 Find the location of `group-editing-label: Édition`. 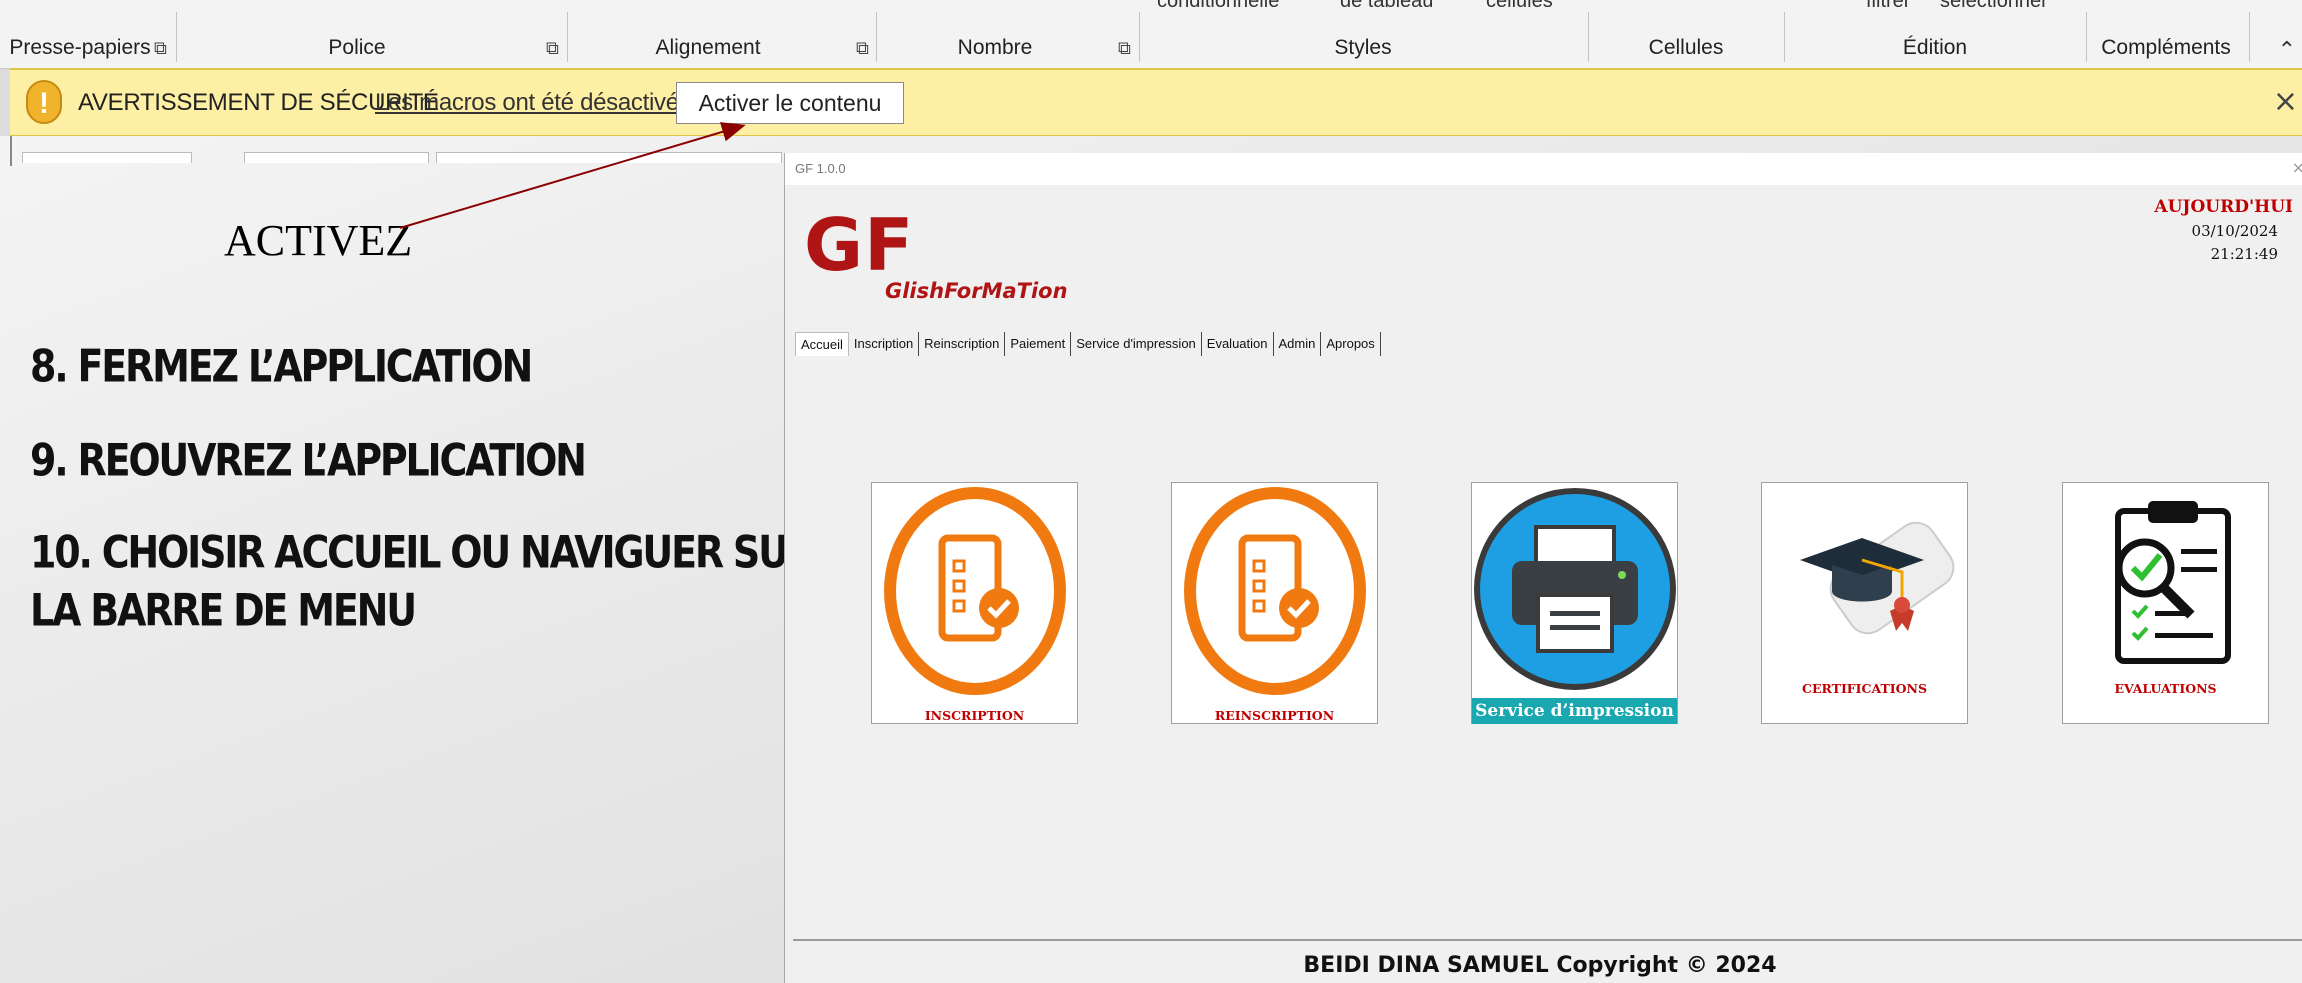

group-editing-label: Édition is located at coordinates (1935, 47).